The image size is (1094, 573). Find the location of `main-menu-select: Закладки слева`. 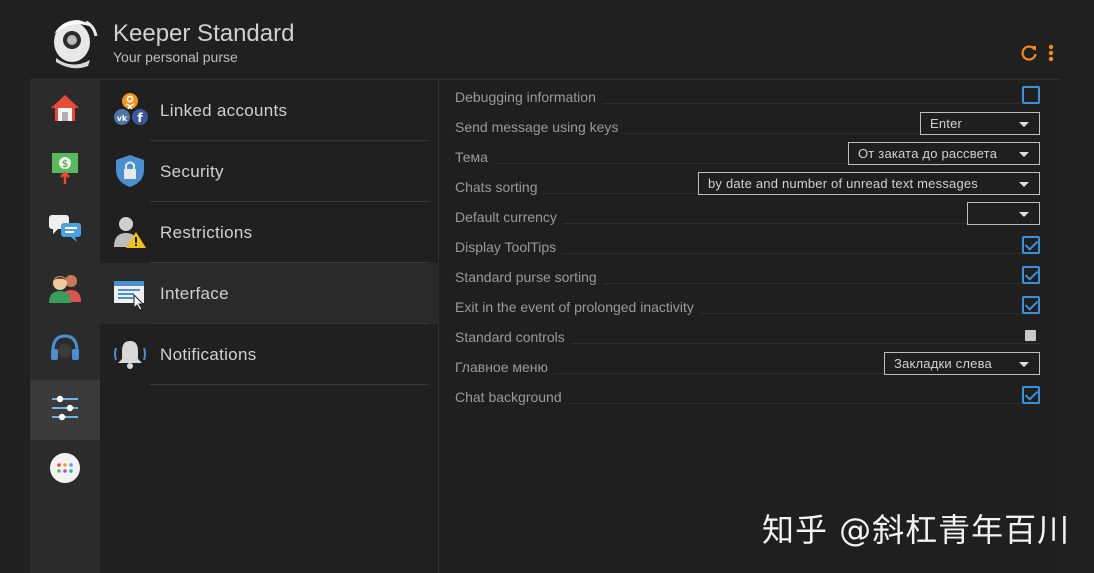

main-menu-select: Закладки слева is located at coordinates (962, 363).